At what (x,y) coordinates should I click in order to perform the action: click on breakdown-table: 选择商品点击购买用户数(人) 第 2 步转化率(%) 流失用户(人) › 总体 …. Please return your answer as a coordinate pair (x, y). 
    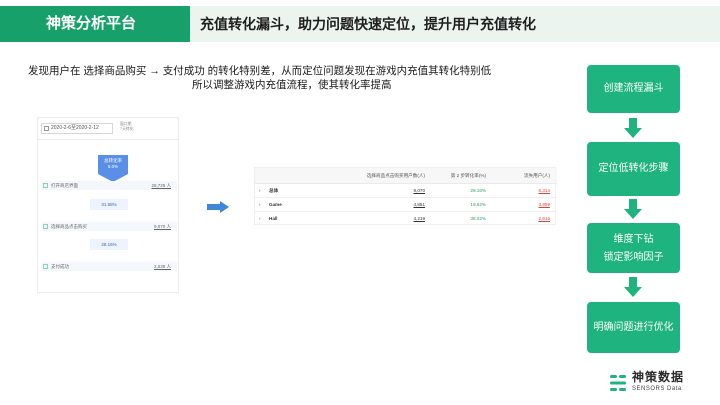
    Looking at the image, I should click on (405, 196).